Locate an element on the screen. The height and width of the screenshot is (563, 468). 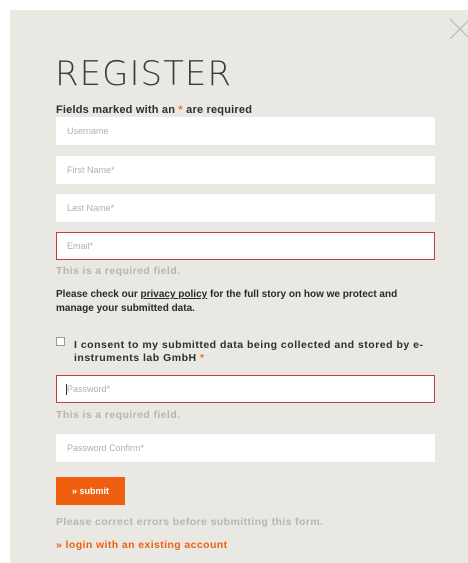
password-confirm-field is located at coordinates (245, 448).